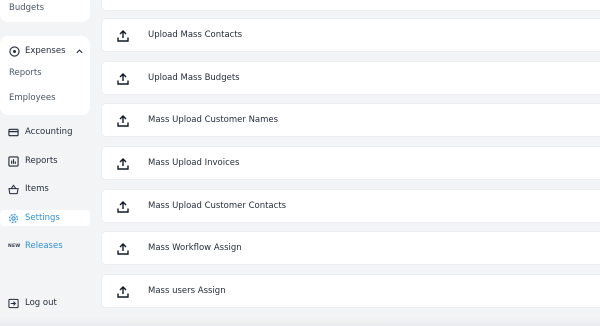 This screenshot has height=326, width=600. Describe the element at coordinates (351, 35) in the screenshot. I see `upload-row: Upload Mass Contacts` at that location.